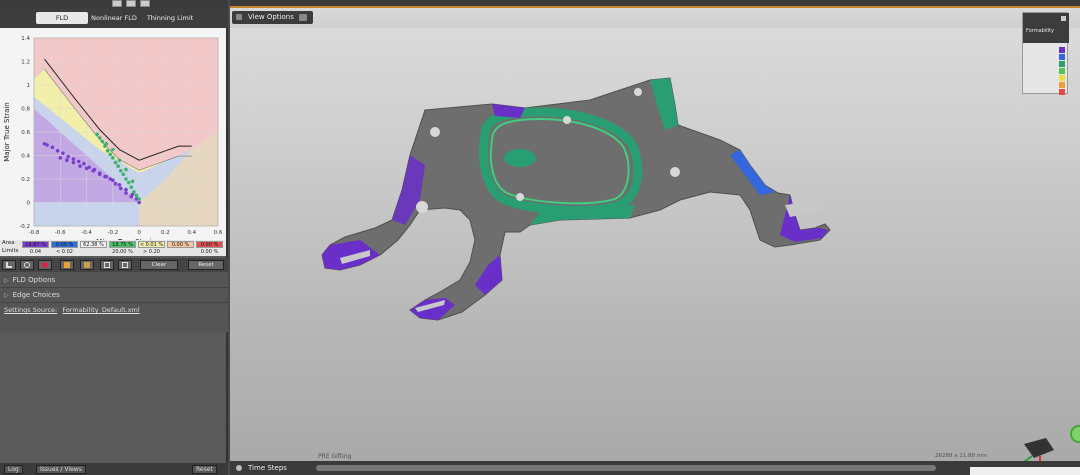 The height and width of the screenshot is (475, 1080). I want to click on formability-legend: Formability, so click(1045, 53).